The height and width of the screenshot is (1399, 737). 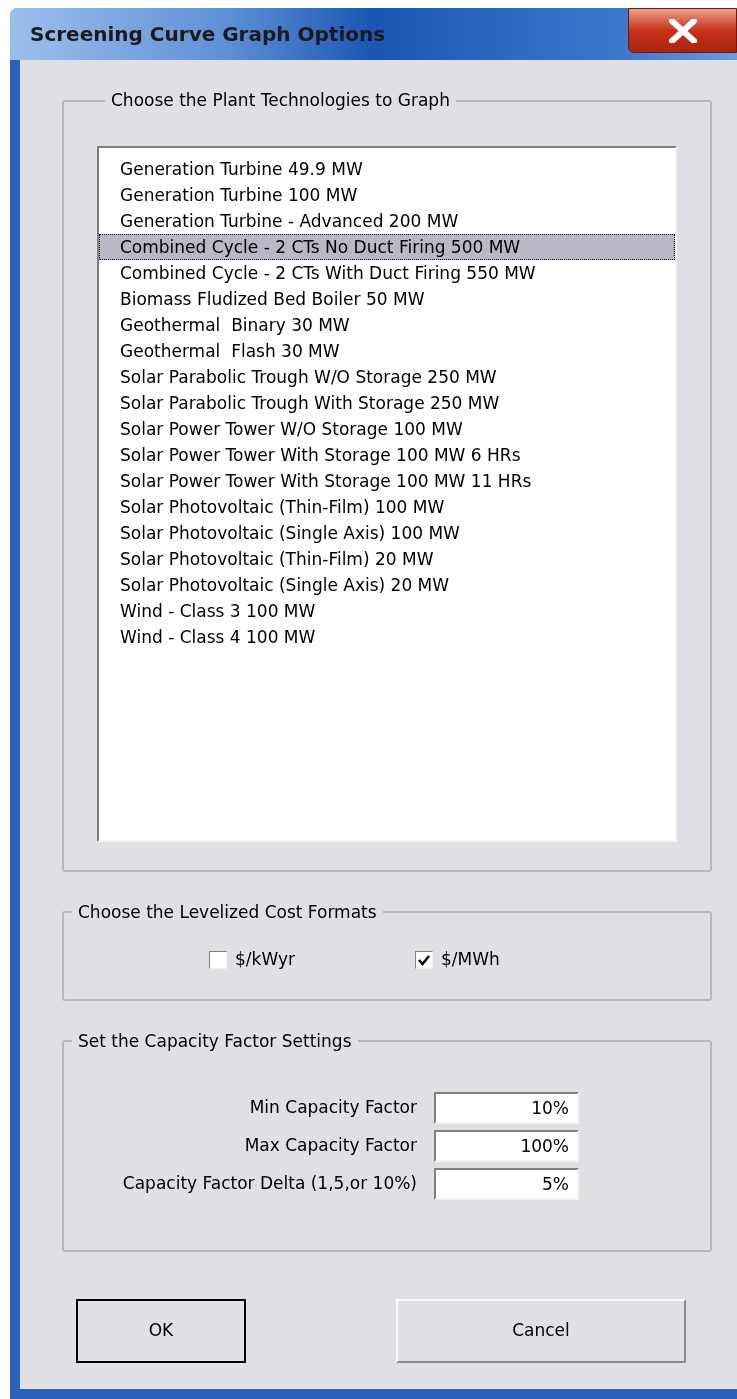 I want to click on close-icon, so click(x=682, y=30).